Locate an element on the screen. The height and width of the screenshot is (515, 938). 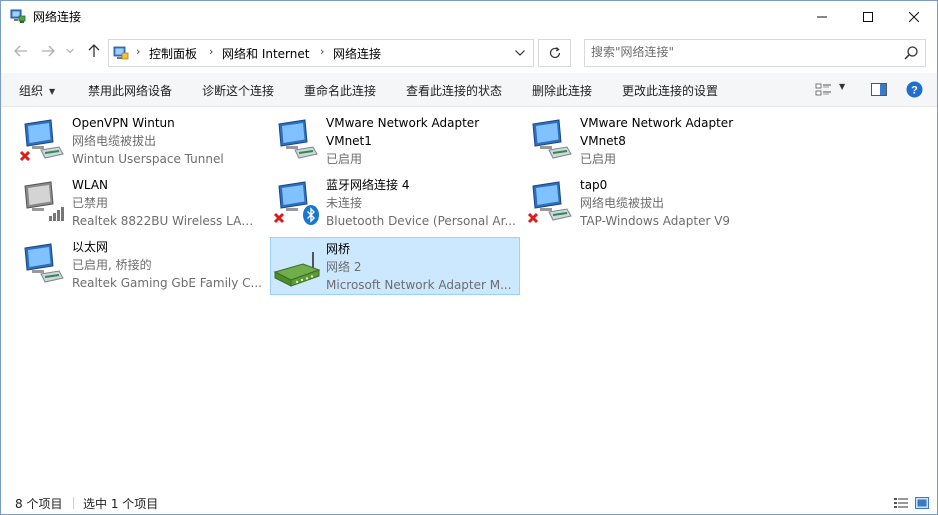
up-button is located at coordinates (94, 51).